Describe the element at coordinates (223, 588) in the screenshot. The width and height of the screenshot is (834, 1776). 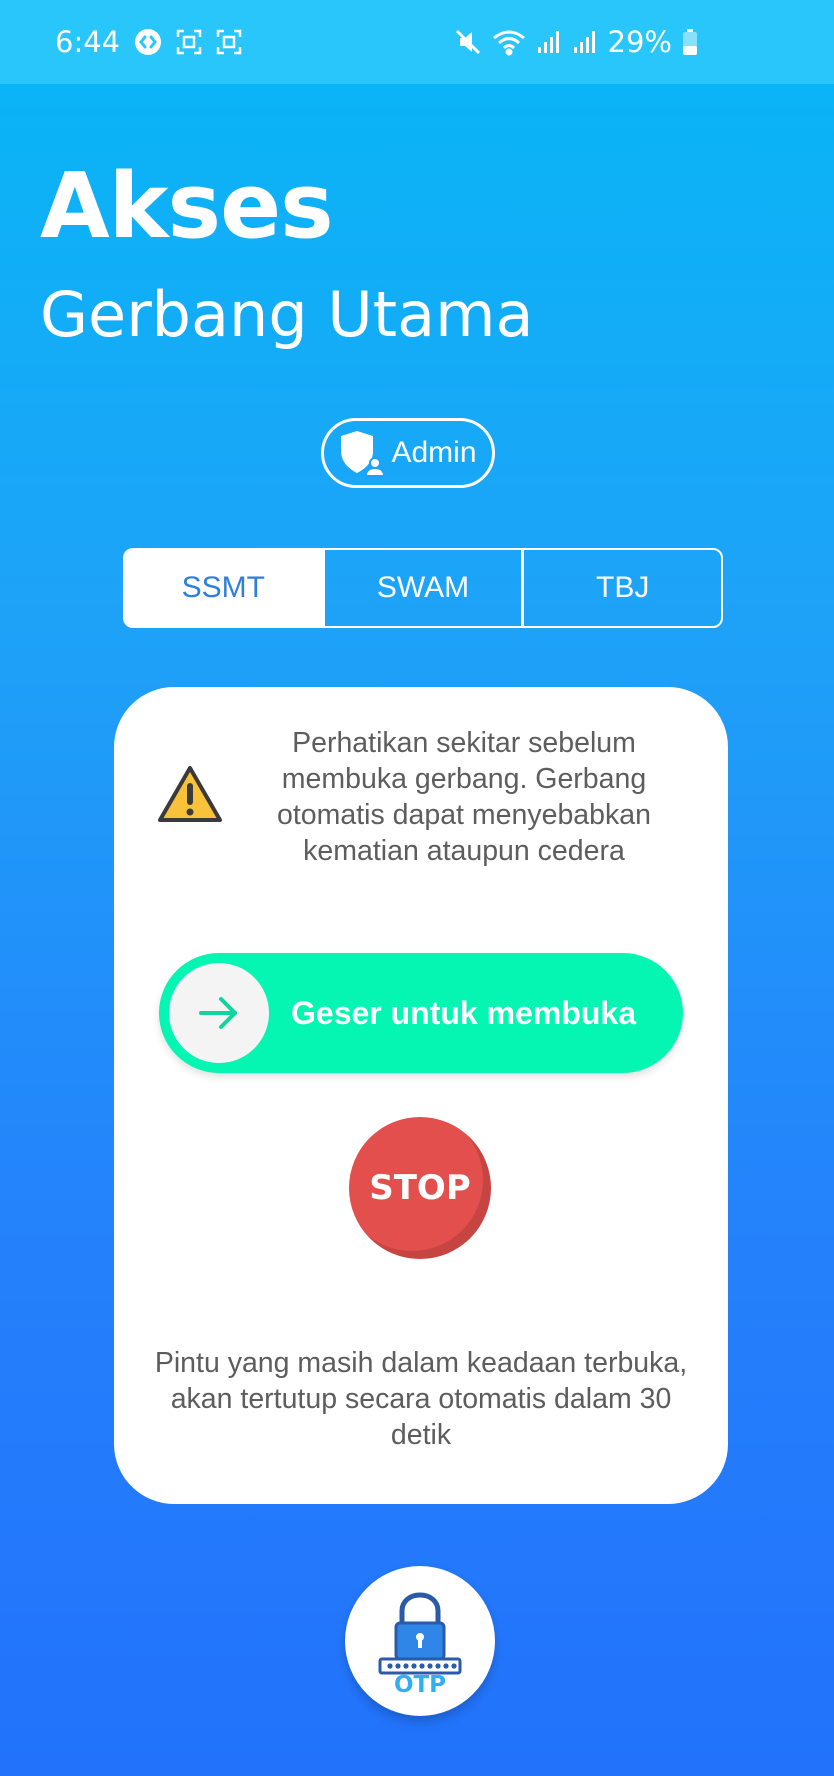
I see `tab-ssmt: SSMT` at that location.